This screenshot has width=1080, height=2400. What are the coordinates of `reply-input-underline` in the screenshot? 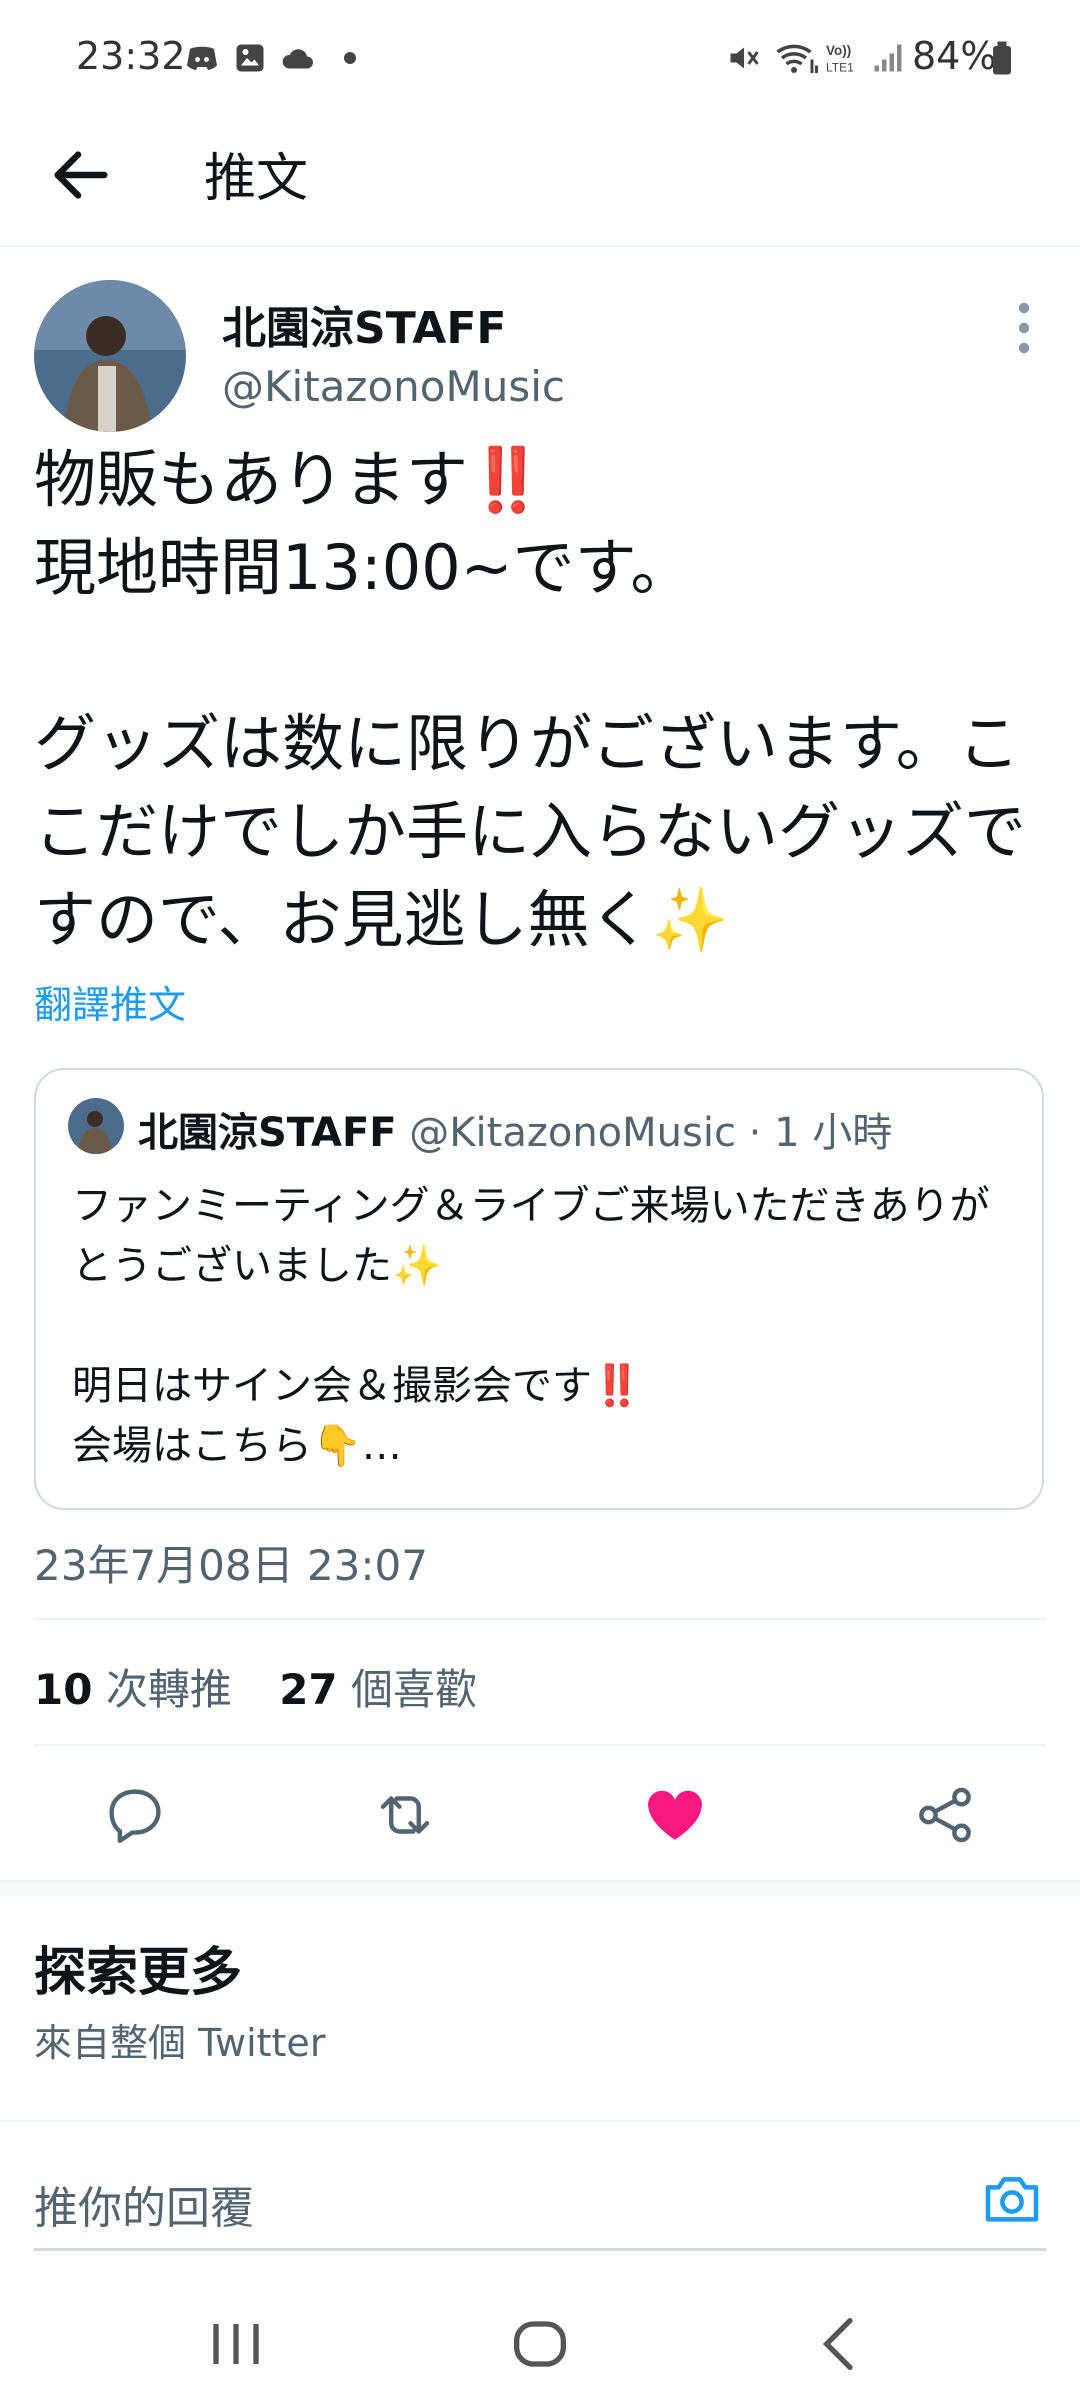 It's located at (540, 2249).